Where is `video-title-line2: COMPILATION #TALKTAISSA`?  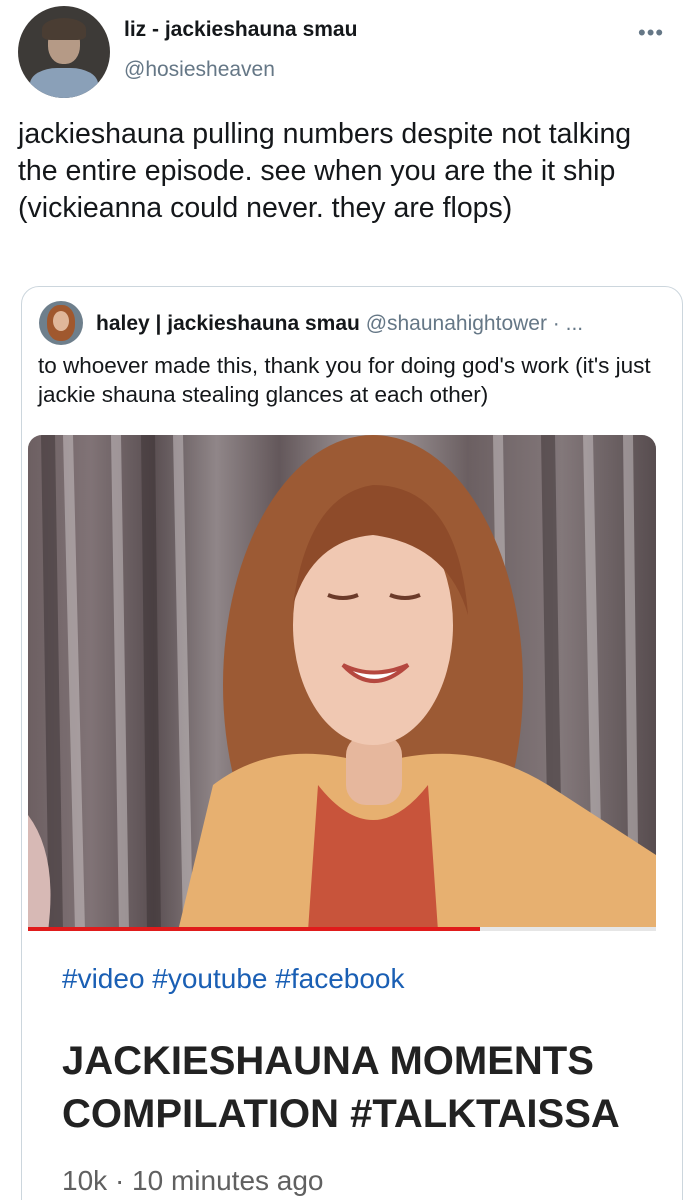
video-title-line2: COMPILATION #TALKTAISSA is located at coordinates (341, 1114).